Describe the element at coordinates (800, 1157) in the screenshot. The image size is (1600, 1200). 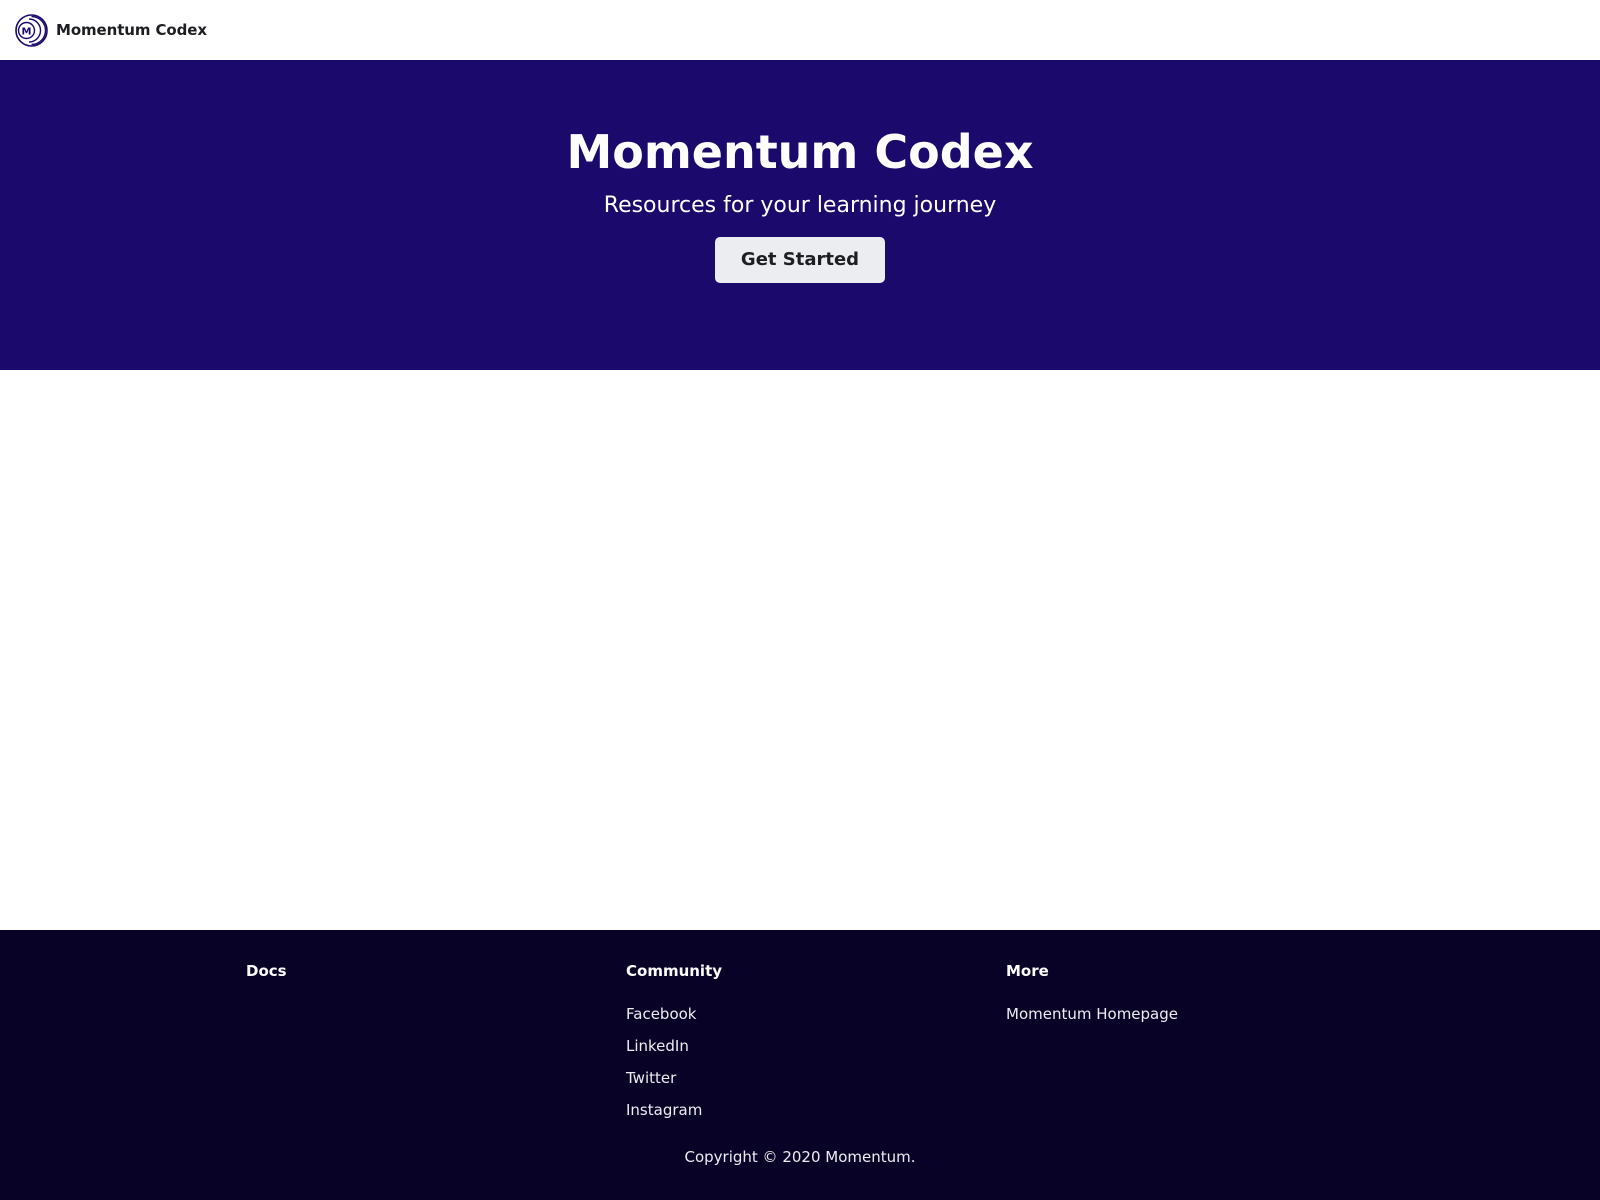
I see `copyright-text: Copyright © 2020 Momentum.` at that location.